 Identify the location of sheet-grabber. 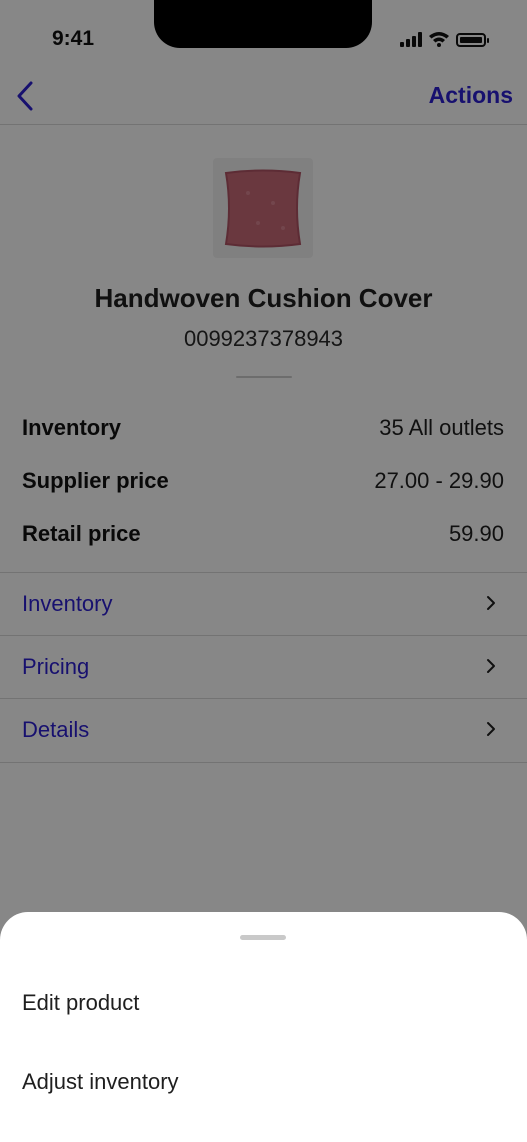
(263, 937).